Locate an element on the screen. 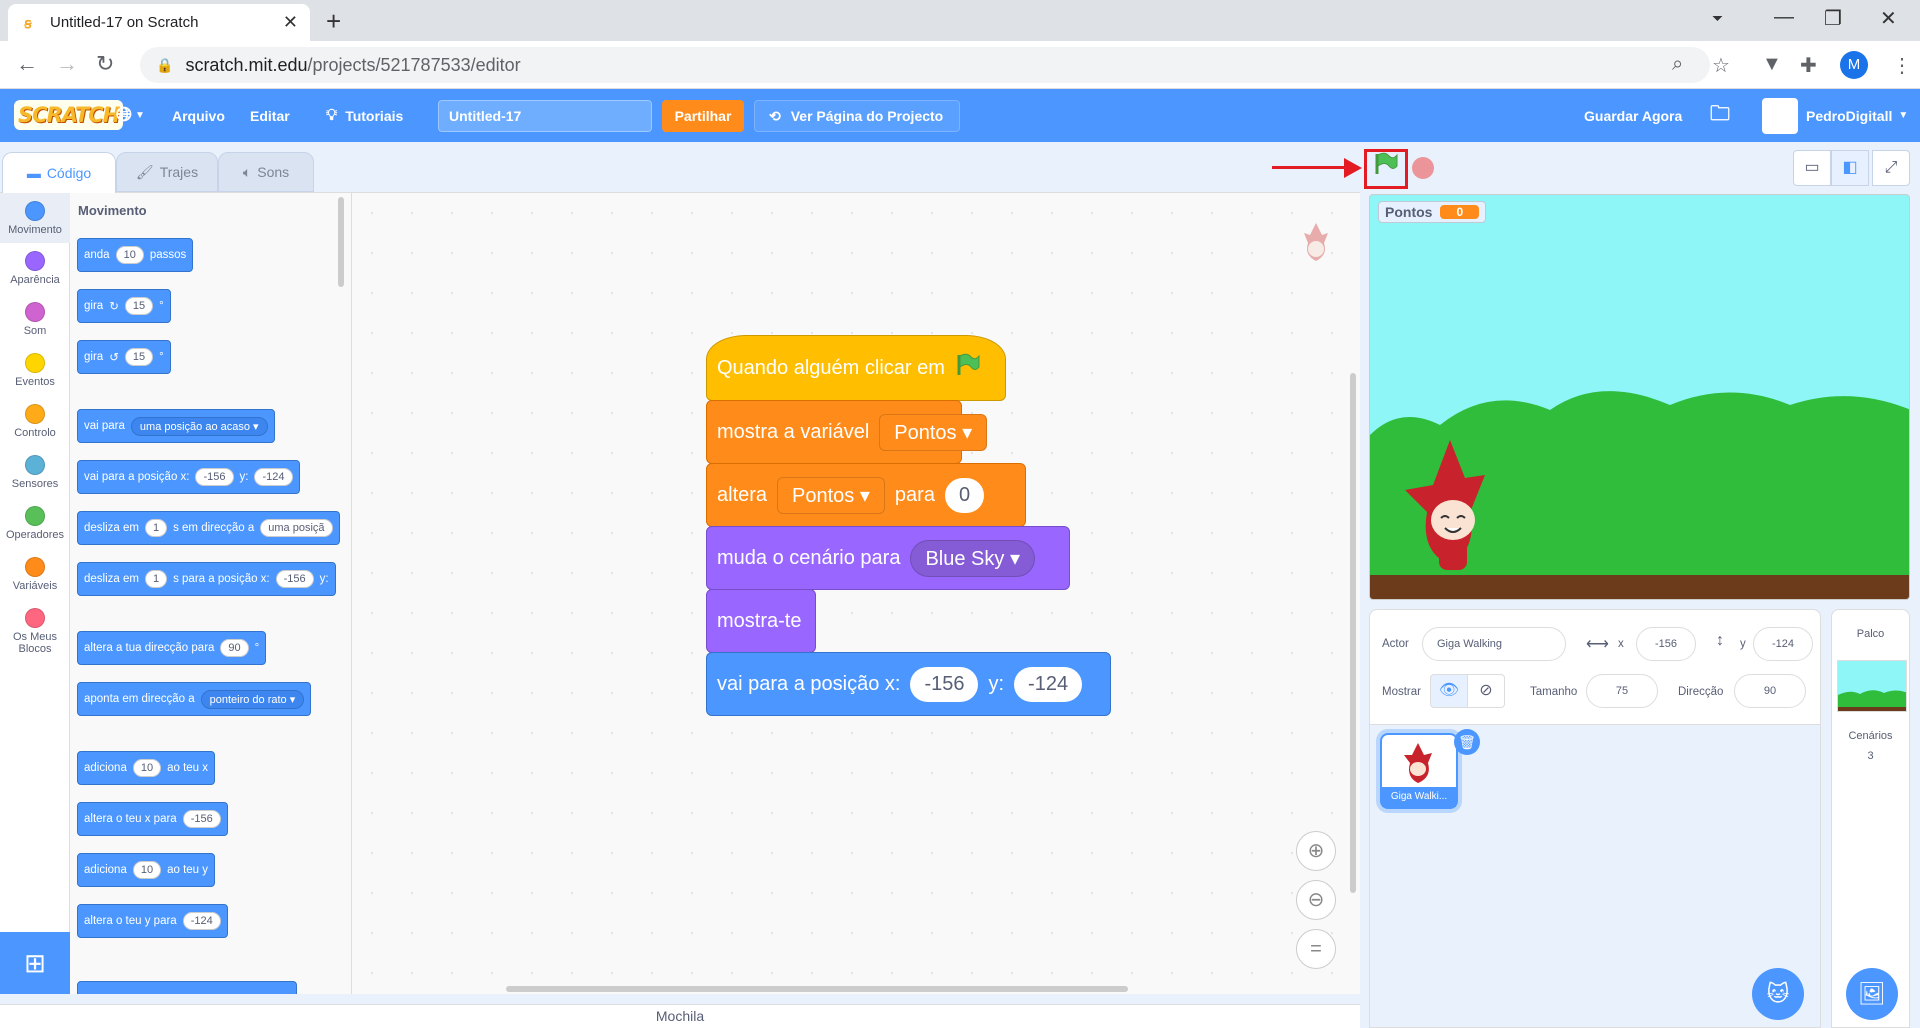  back-icon: ← is located at coordinates (27, 64).